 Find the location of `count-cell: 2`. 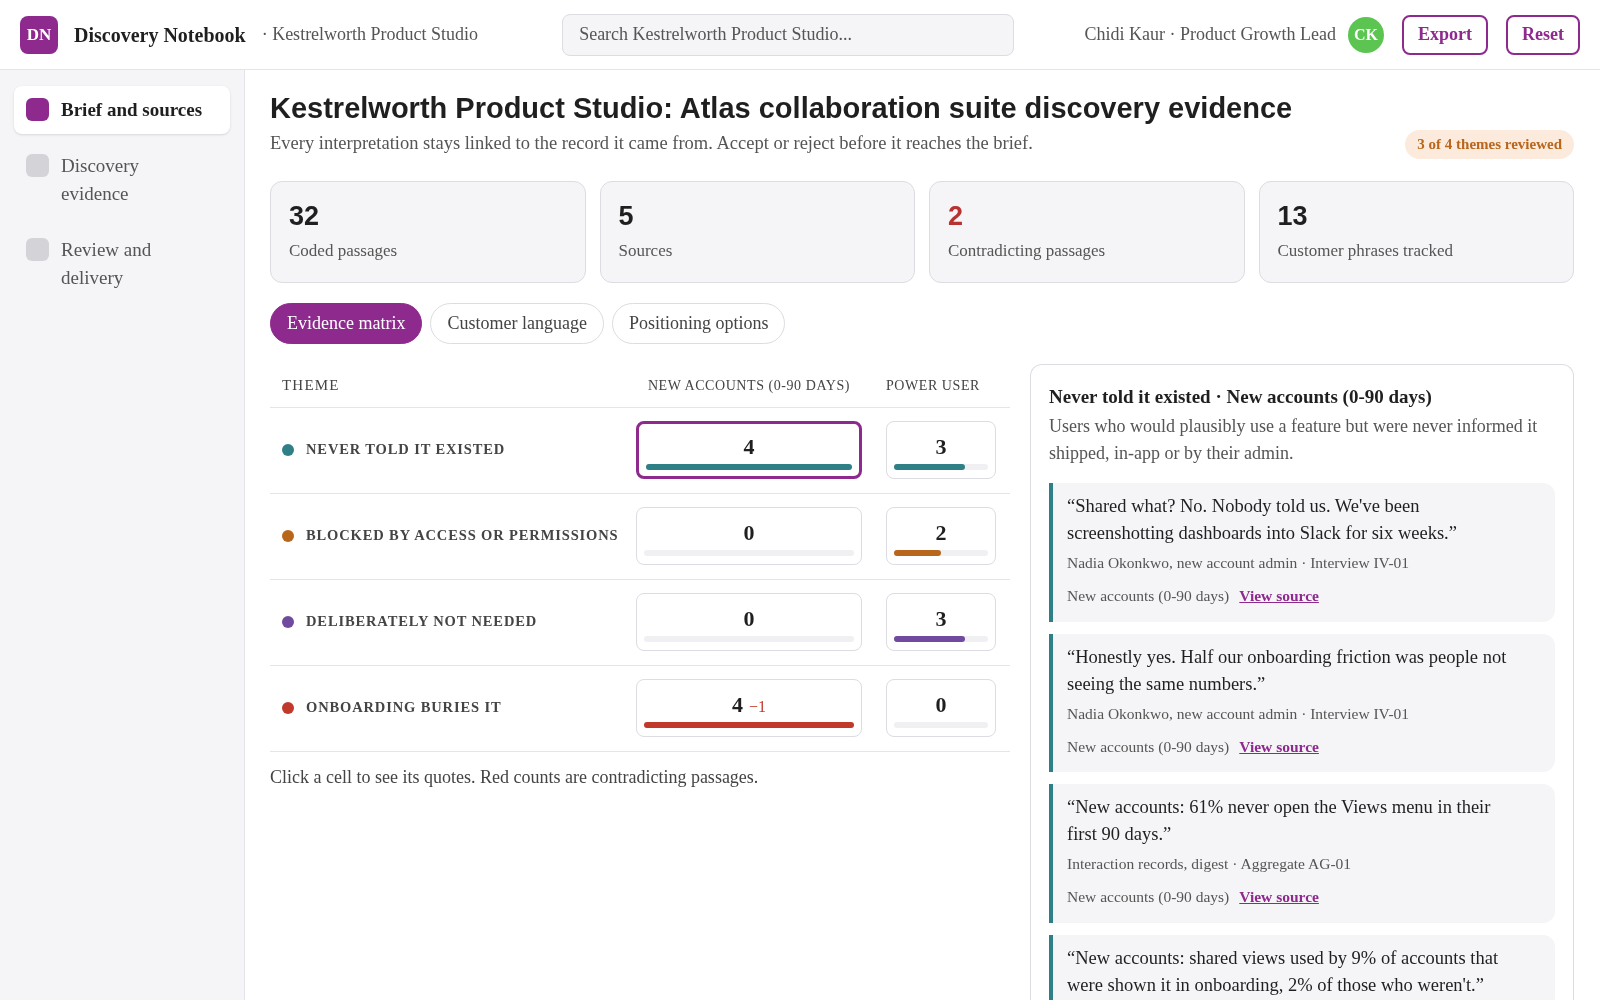

count-cell: 2 is located at coordinates (941, 536).